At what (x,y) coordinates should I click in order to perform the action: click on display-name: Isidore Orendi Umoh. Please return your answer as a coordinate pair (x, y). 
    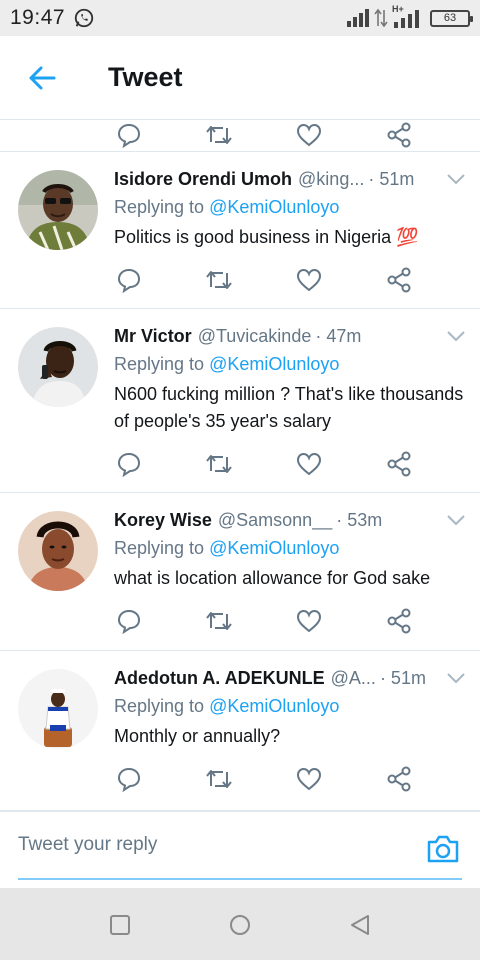
    Looking at the image, I should click on (203, 179).